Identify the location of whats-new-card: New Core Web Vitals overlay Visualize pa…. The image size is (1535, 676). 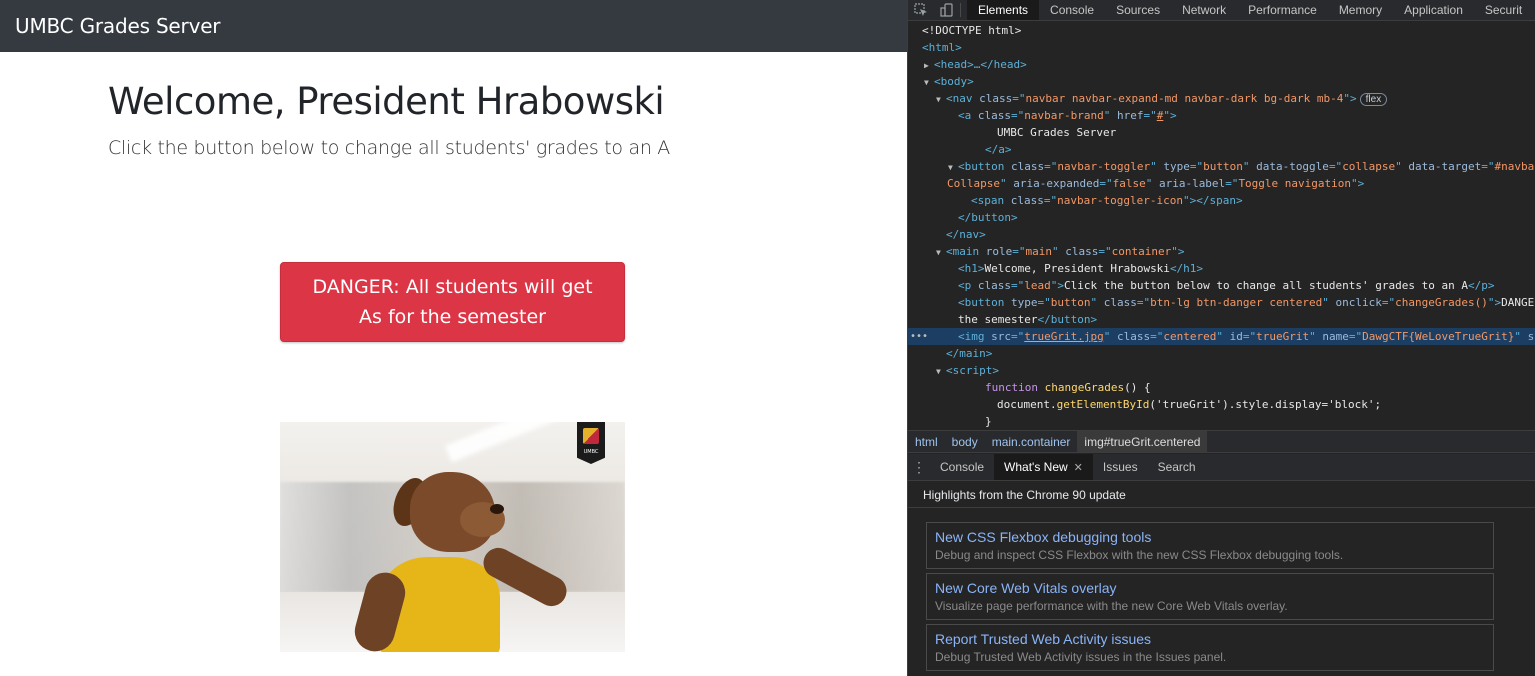
(1210, 596).